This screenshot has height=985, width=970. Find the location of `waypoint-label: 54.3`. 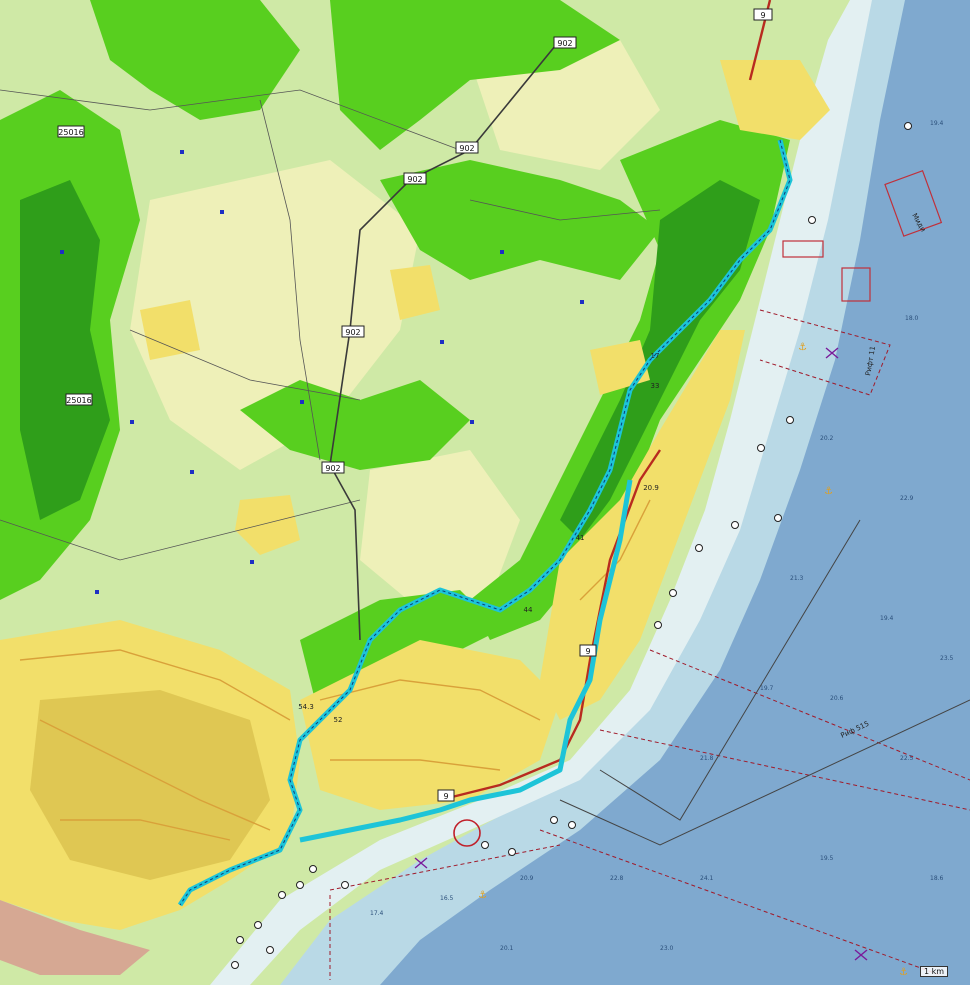

waypoint-label: 54.3 is located at coordinates (306, 707).